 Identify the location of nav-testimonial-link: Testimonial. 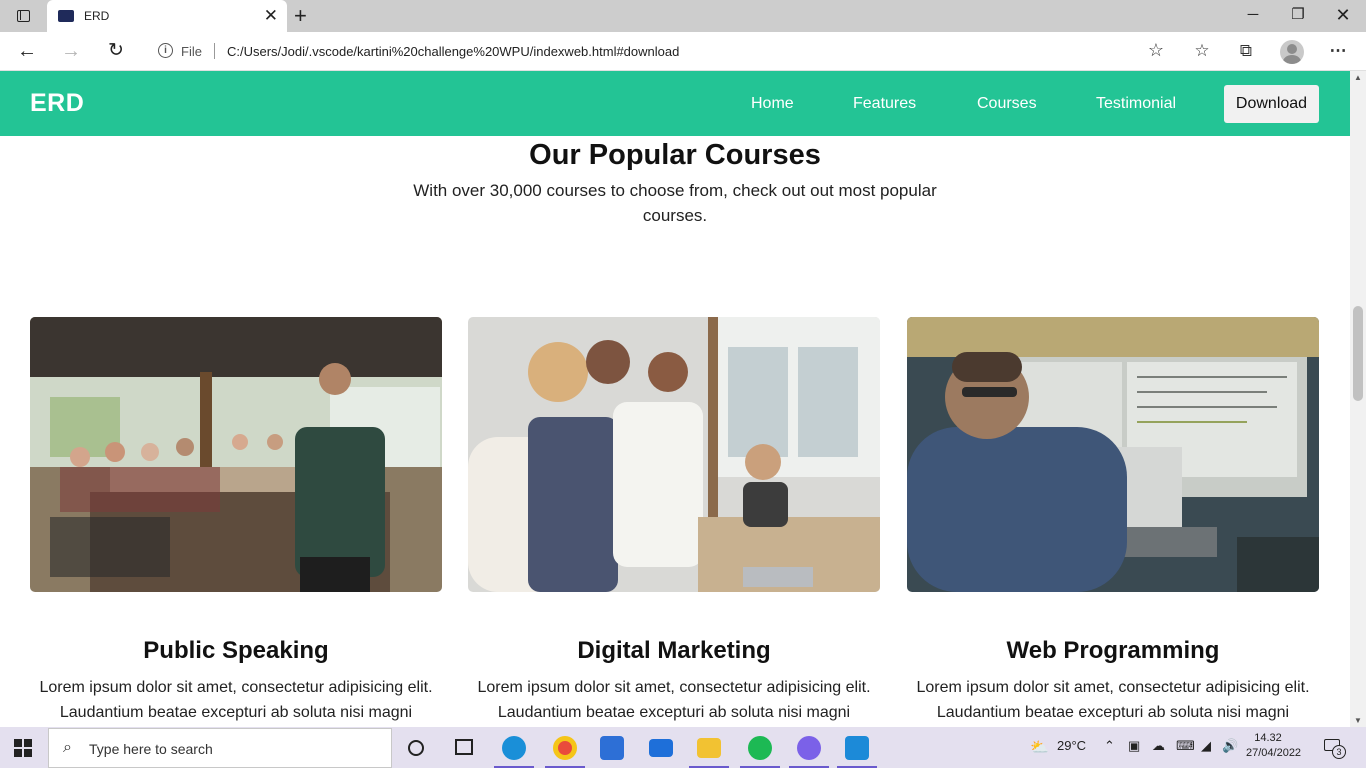
(1136, 104).